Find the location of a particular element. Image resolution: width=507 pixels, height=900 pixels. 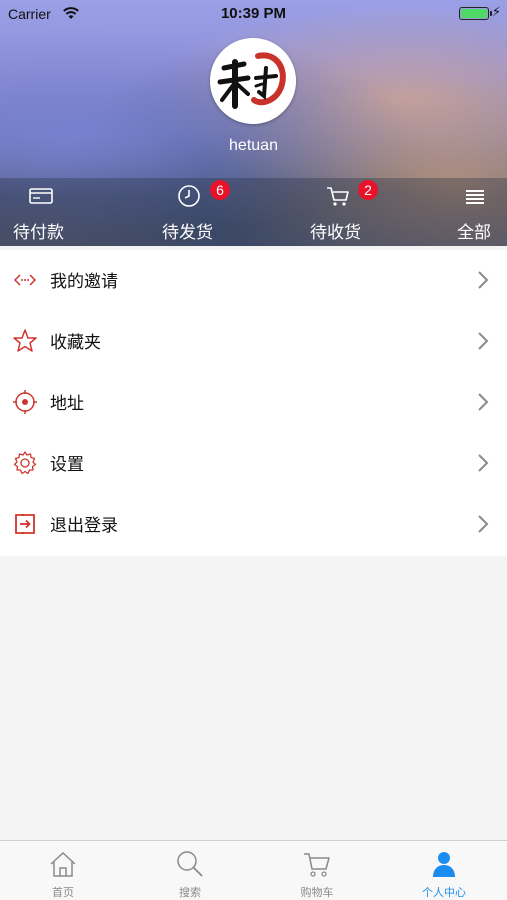

clock-icon is located at coordinates (189, 196).